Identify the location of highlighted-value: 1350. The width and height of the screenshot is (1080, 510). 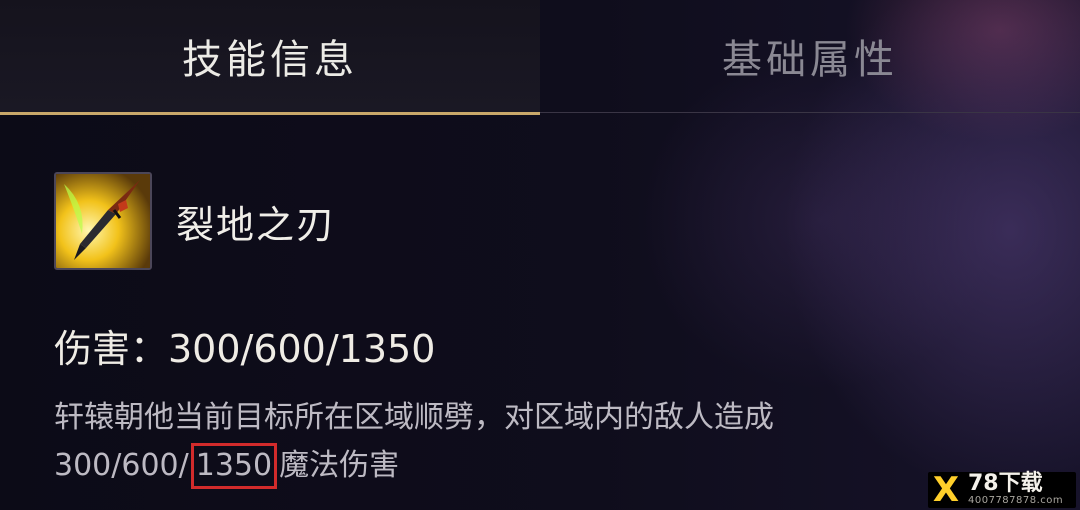
(234, 466).